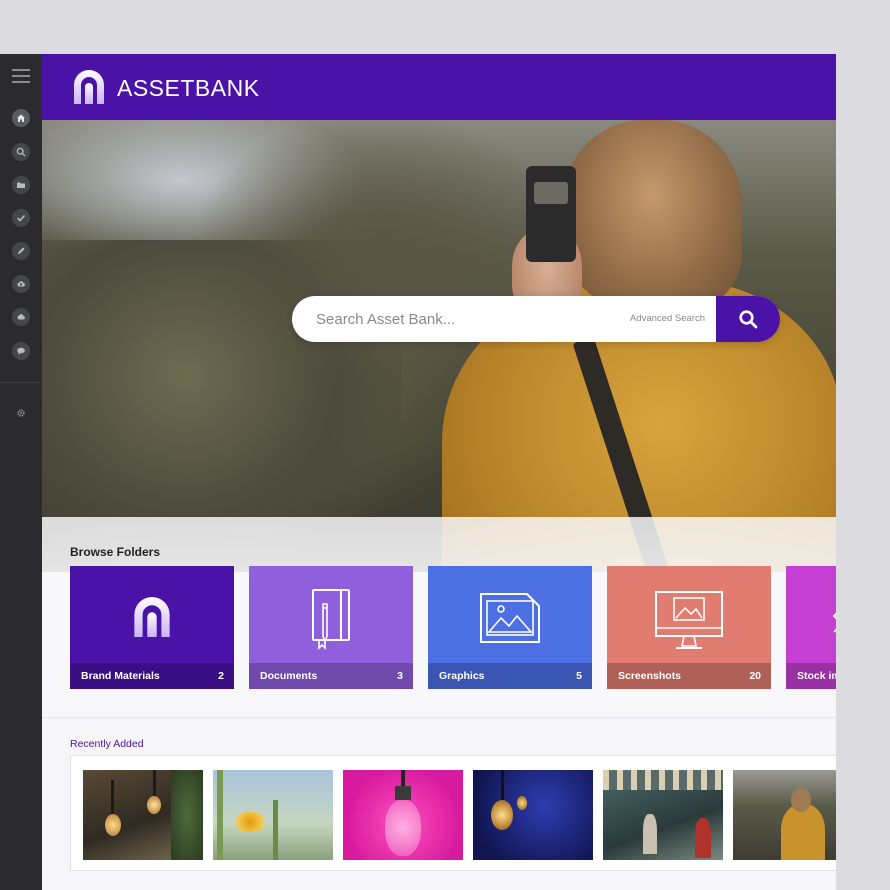 This screenshot has width=890, height=890. I want to click on recent-thumbnail-strip, so click(453, 813).